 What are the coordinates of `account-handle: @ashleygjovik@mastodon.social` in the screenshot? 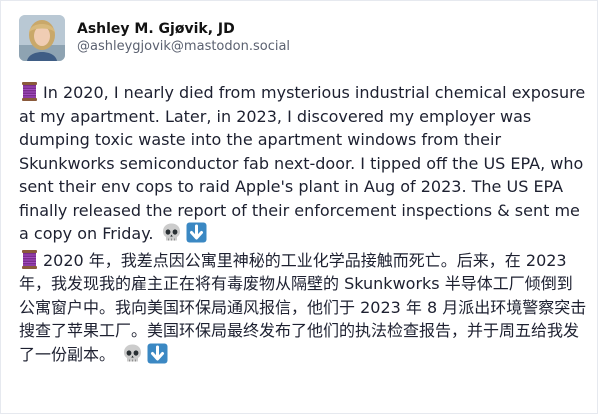 It's located at (183, 47).